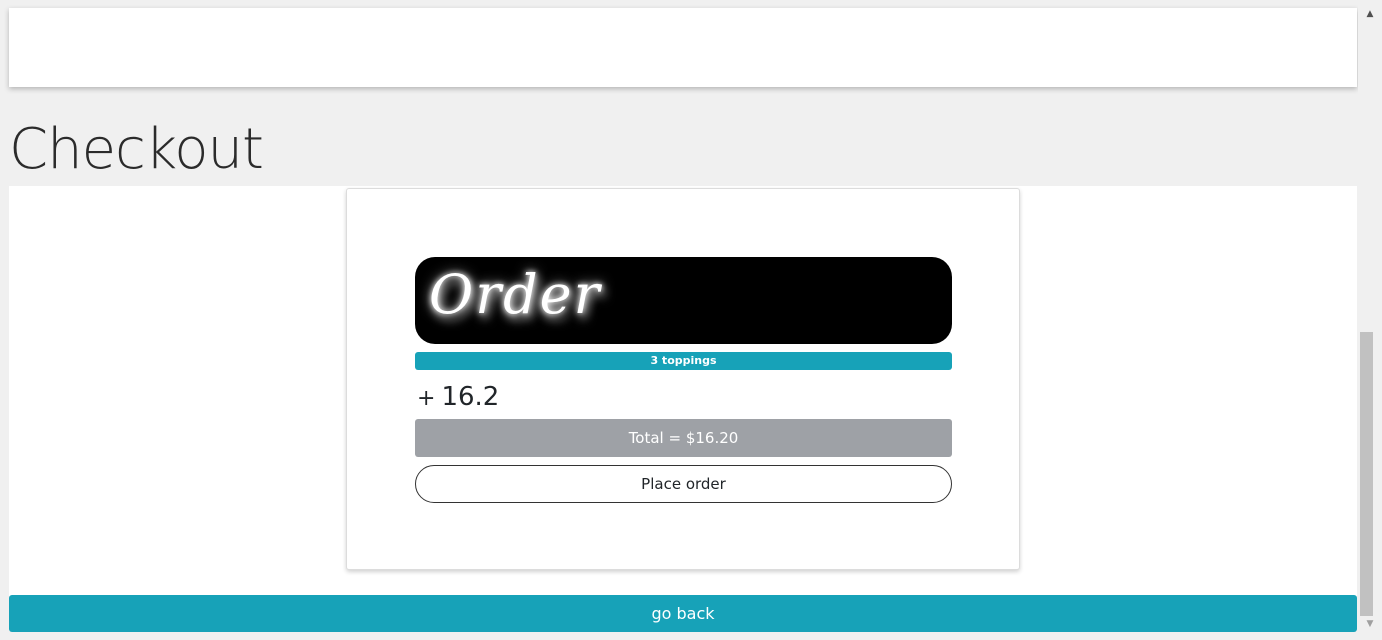 Image resolution: width=1382 pixels, height=640 pixels. What do you see at coordinates (683, 47) in the screenshot?
I see `top-panel` at bounding box center [683, 47].